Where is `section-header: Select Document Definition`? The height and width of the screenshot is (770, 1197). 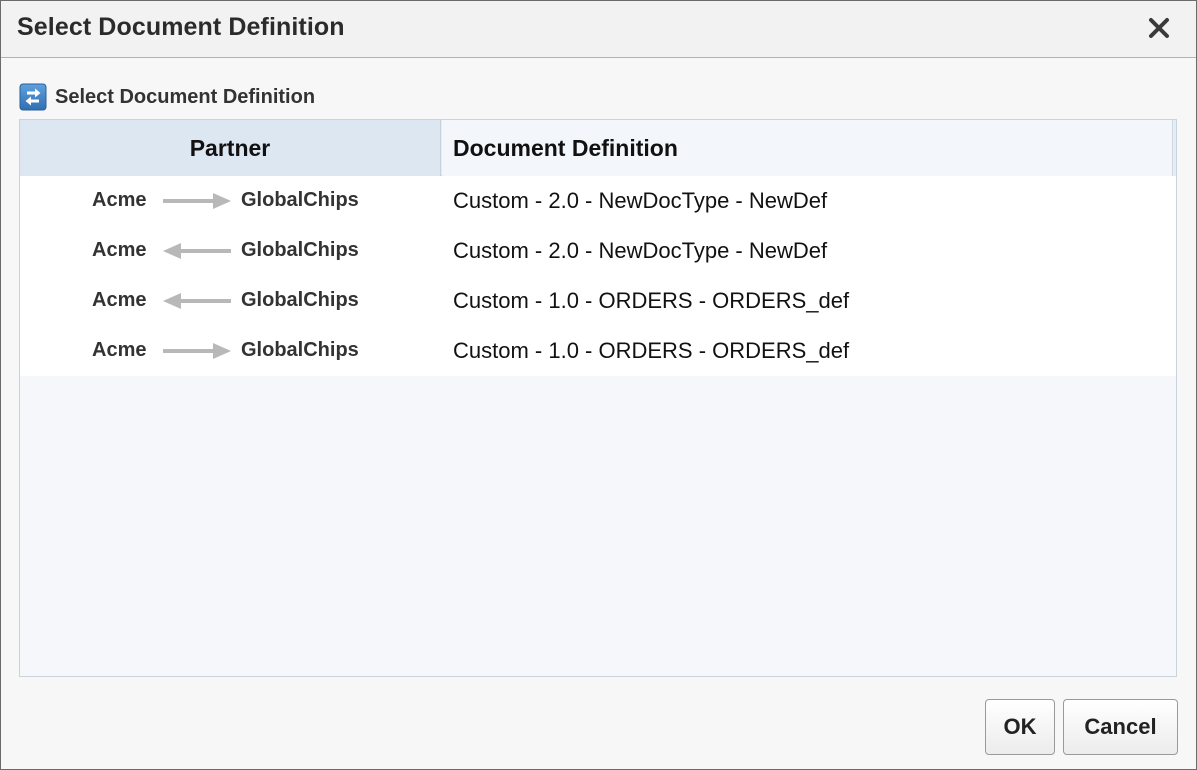 section-header: Select Document Definition is located at coordinates (167, 97).